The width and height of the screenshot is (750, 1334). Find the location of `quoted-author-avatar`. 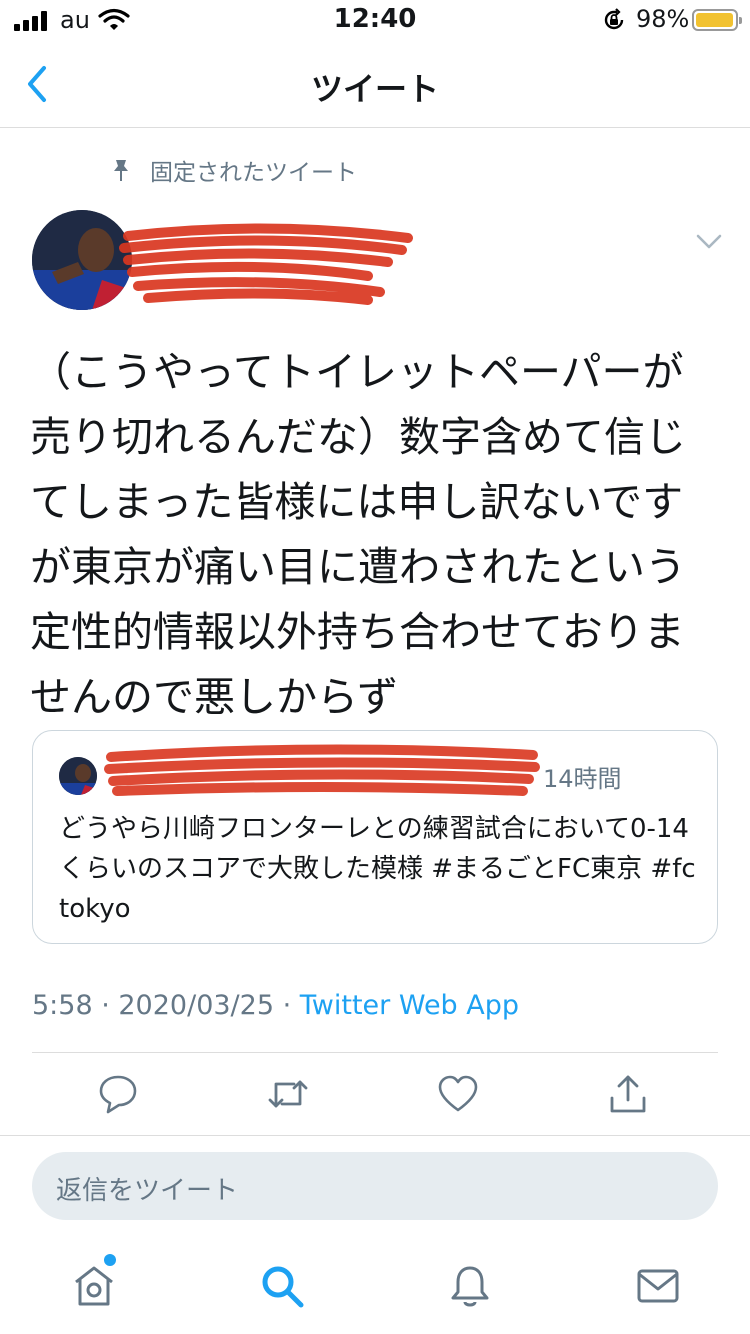

quoted-author-avatar is located at coordinates (78, 776).